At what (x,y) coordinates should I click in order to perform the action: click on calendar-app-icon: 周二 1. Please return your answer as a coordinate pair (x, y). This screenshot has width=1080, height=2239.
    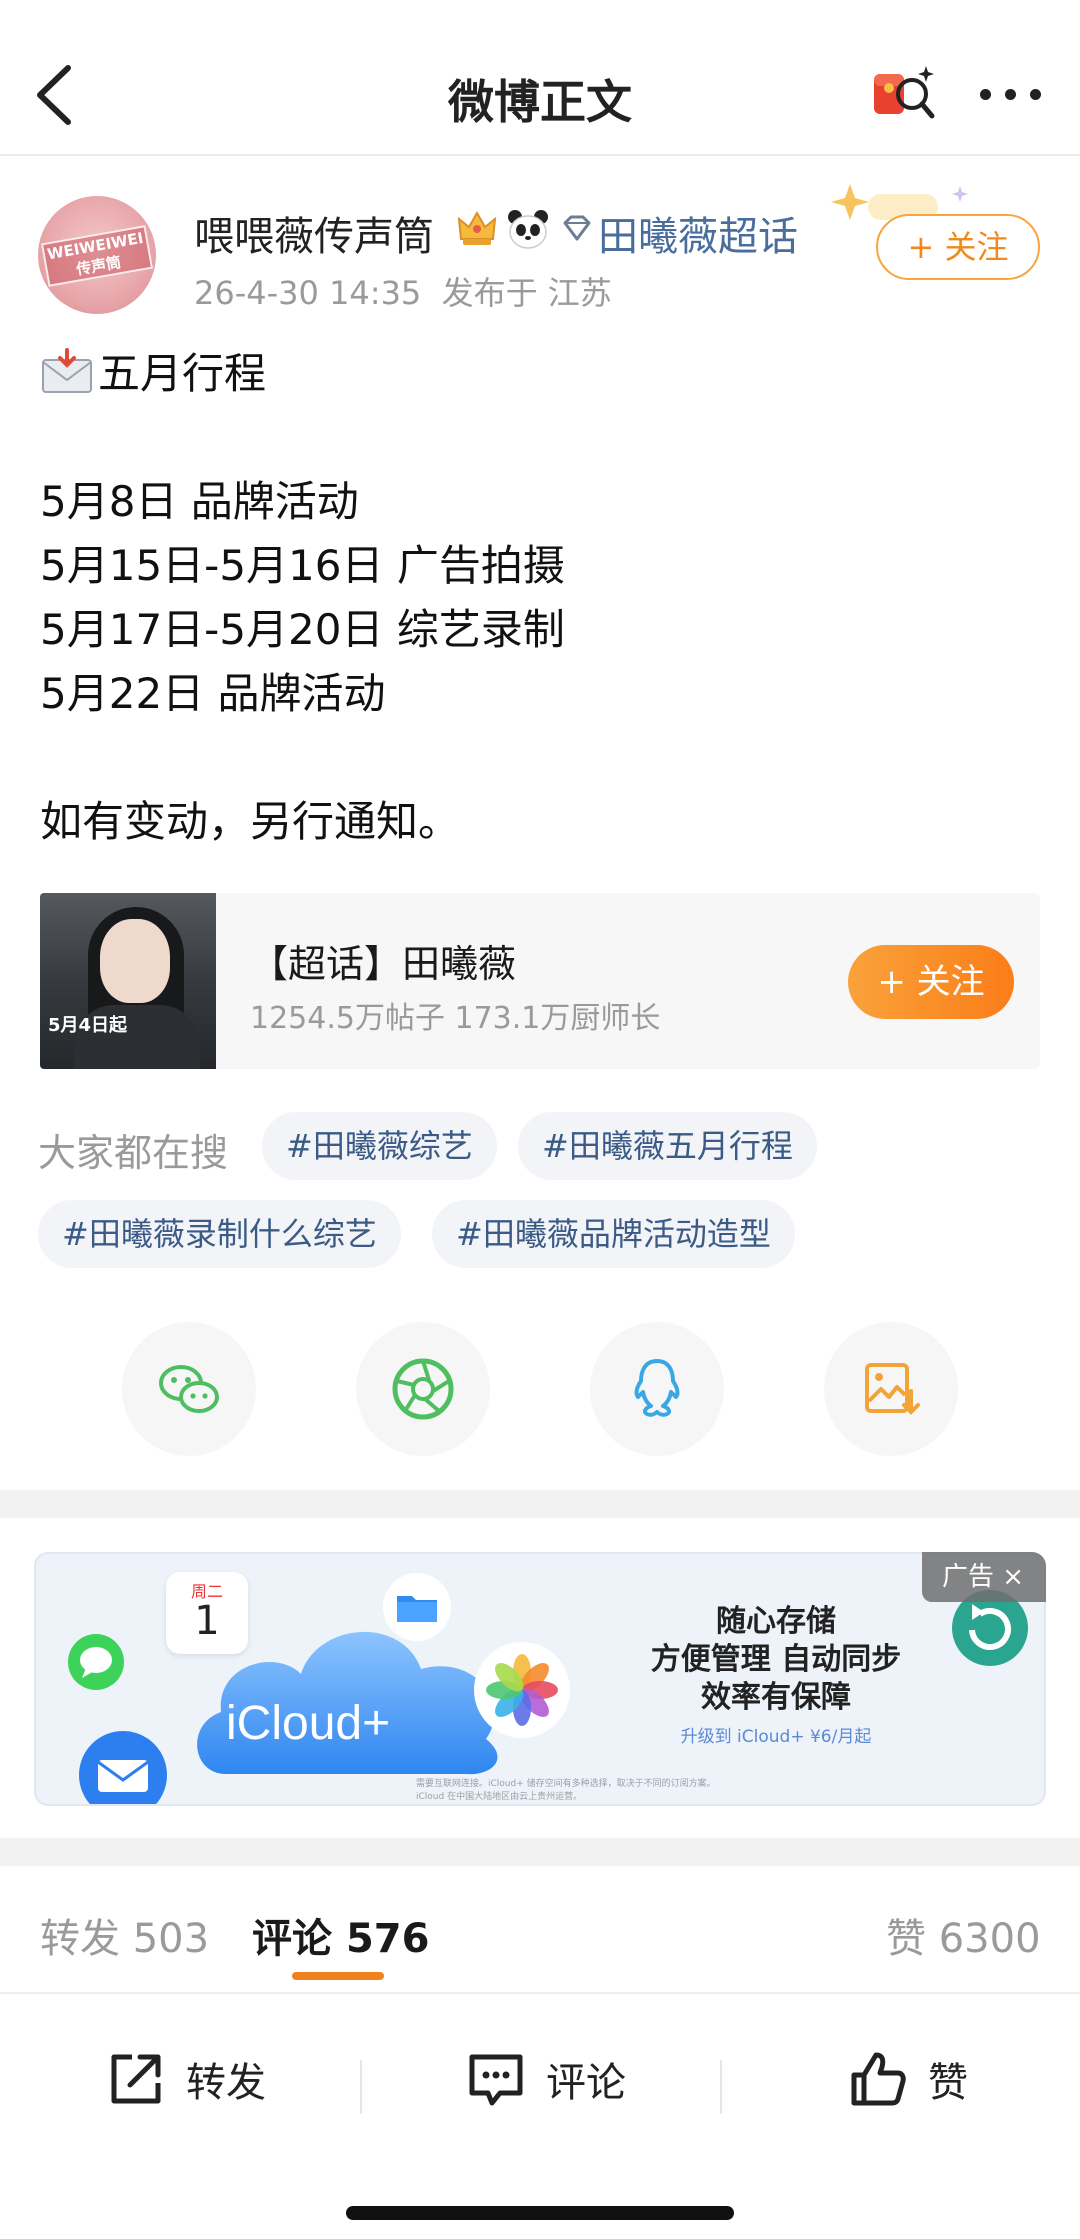
    Looking at the image, I should click on (207, 1613).